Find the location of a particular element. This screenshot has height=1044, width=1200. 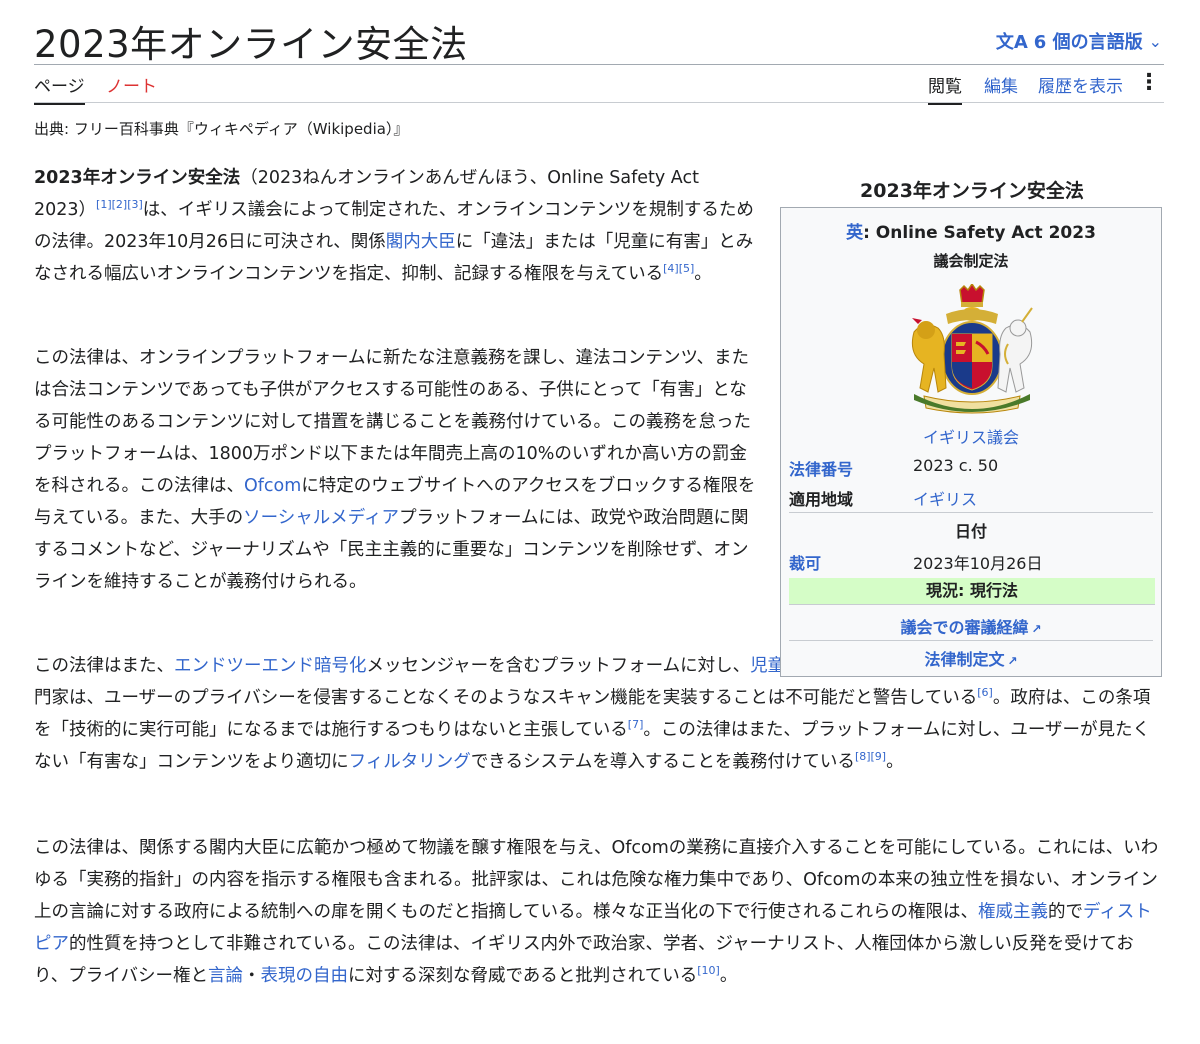

assent-value: 2023年10月26日 is located at coordinates (978, 563).